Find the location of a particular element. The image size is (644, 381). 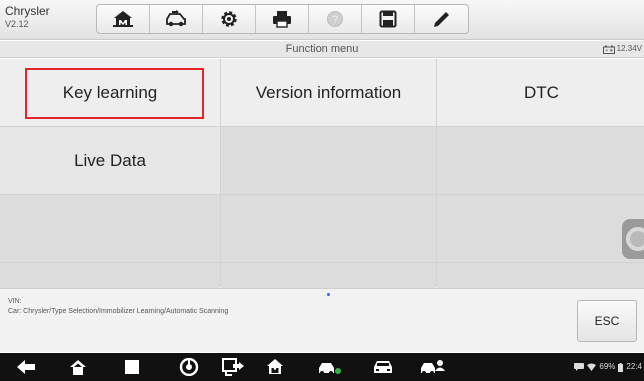

vehicle-service-icon is located at coordinates (330, 367).